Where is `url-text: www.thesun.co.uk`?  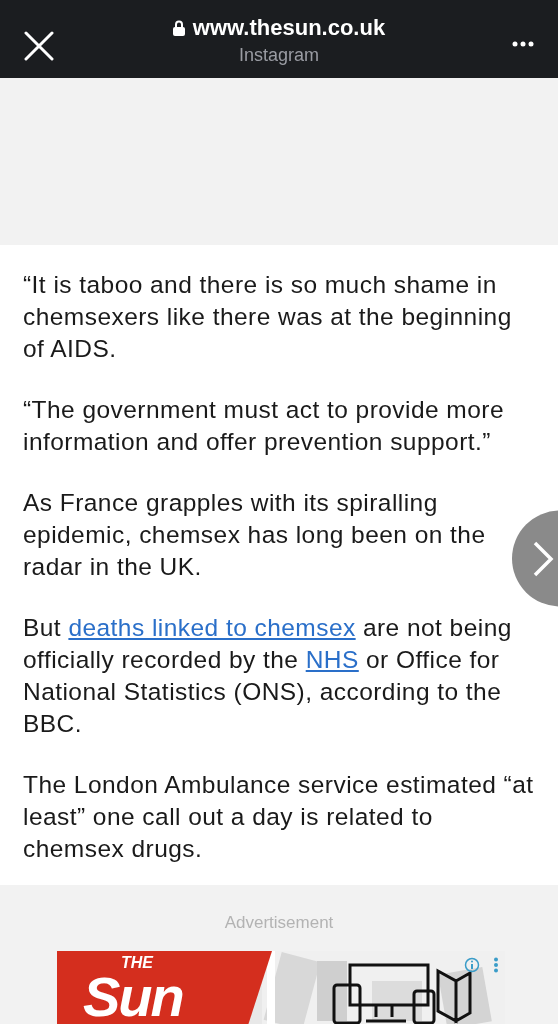
url-text: www.thesun.co.uk is located at coordinates (289, 27).